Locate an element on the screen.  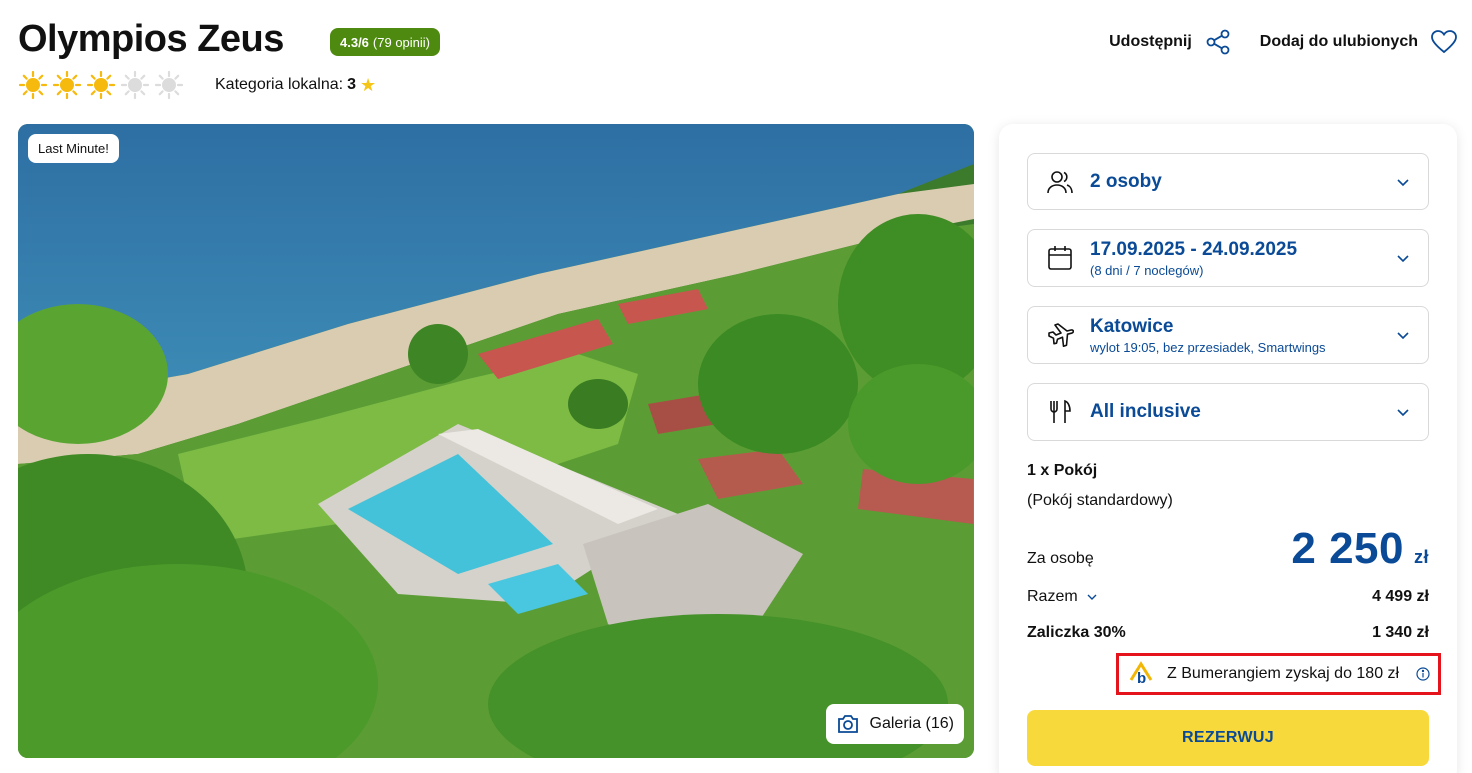
gallery-label: Galeria (16) is located at coordinates (911, 723).